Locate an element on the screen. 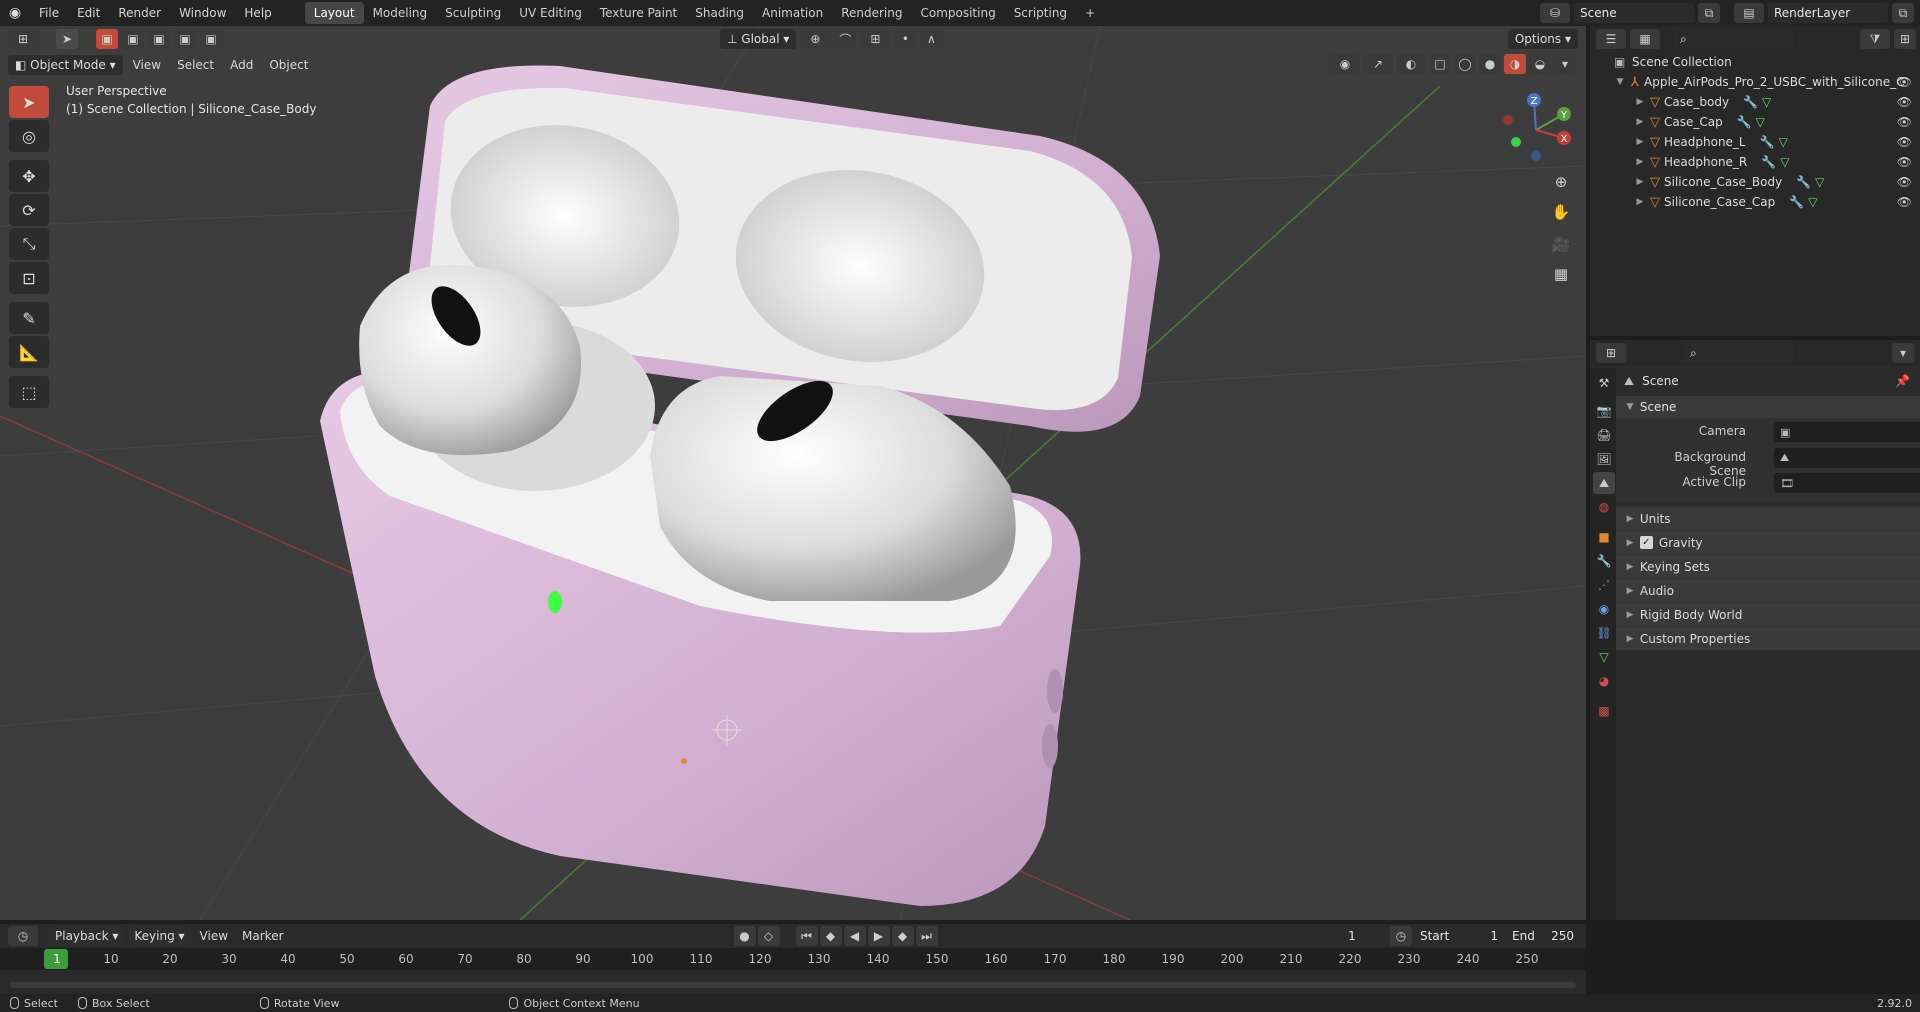 This screenshot has width=1920, height=1012. properties-options-icon: ▾ is located at coordinates (1903, 353).